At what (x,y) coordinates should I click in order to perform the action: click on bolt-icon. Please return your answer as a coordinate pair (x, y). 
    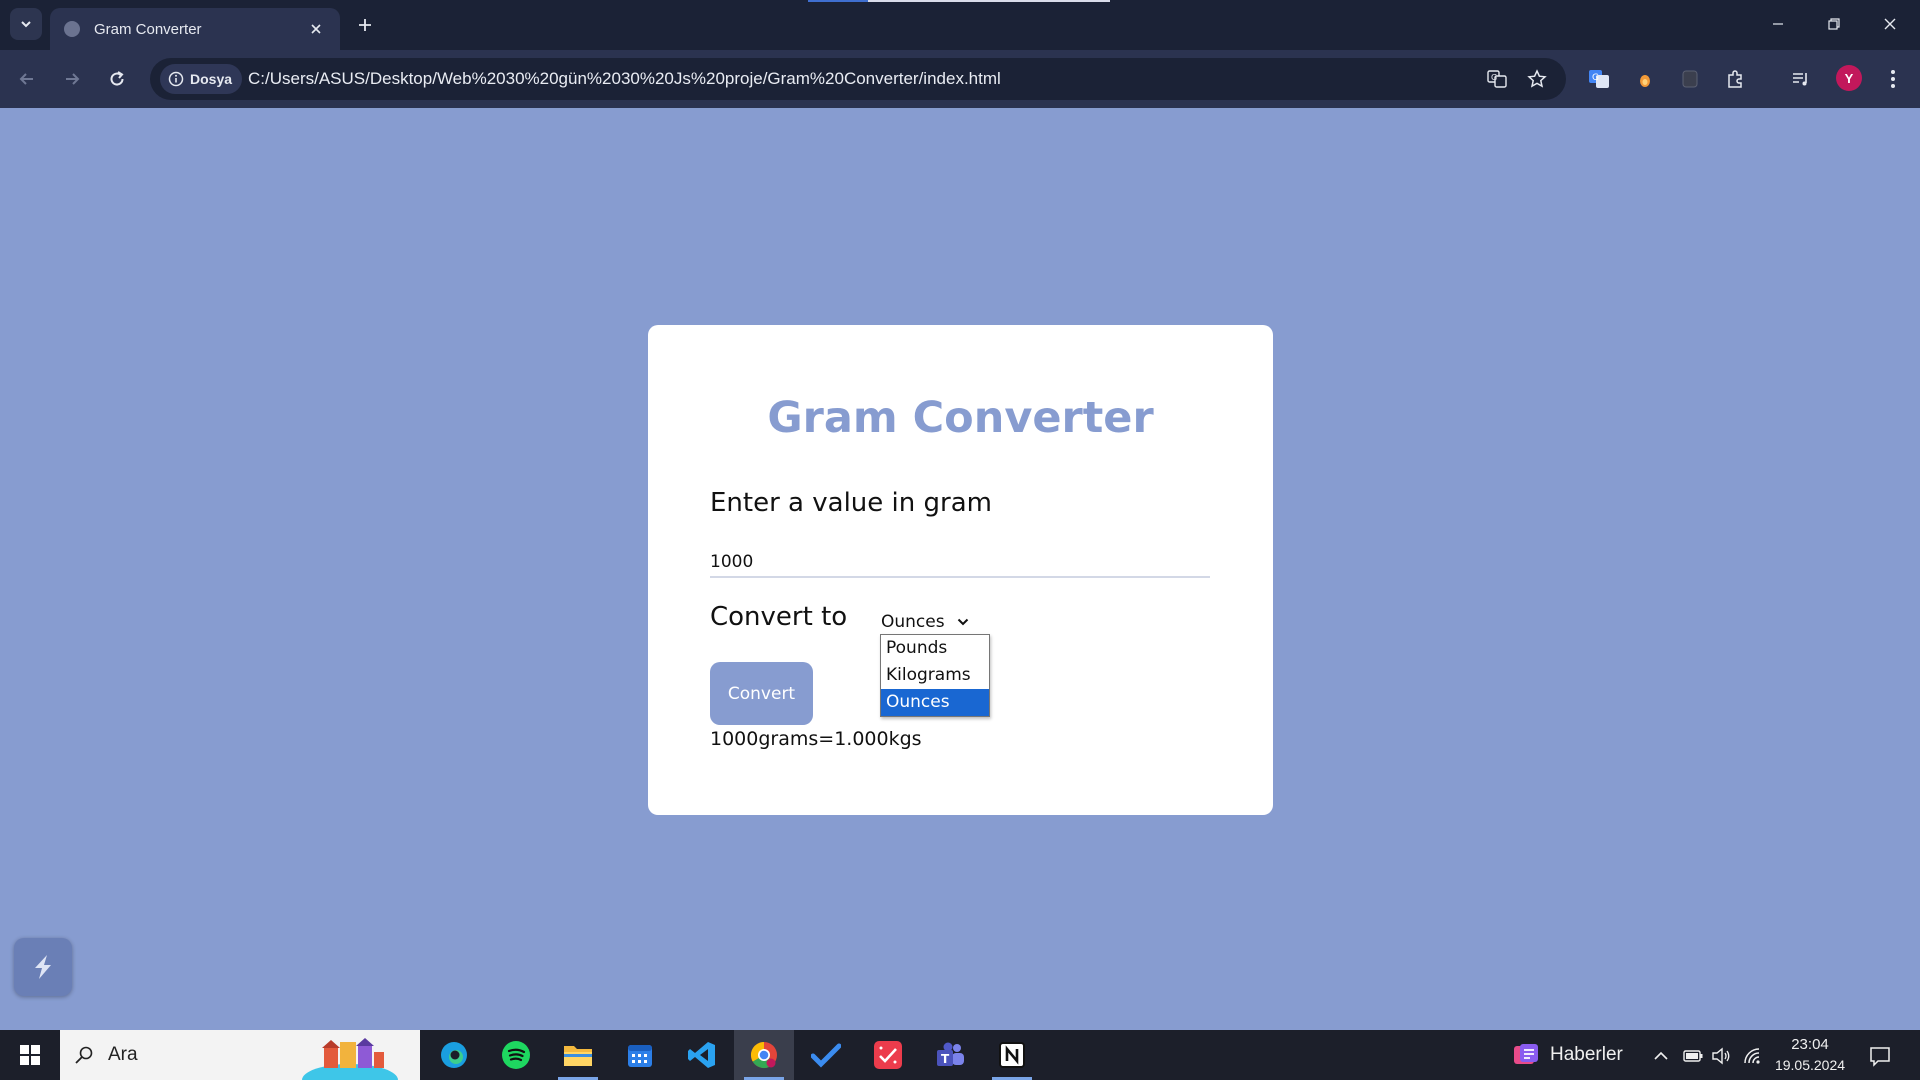
    Looking at the image, I should click on (43, 967).